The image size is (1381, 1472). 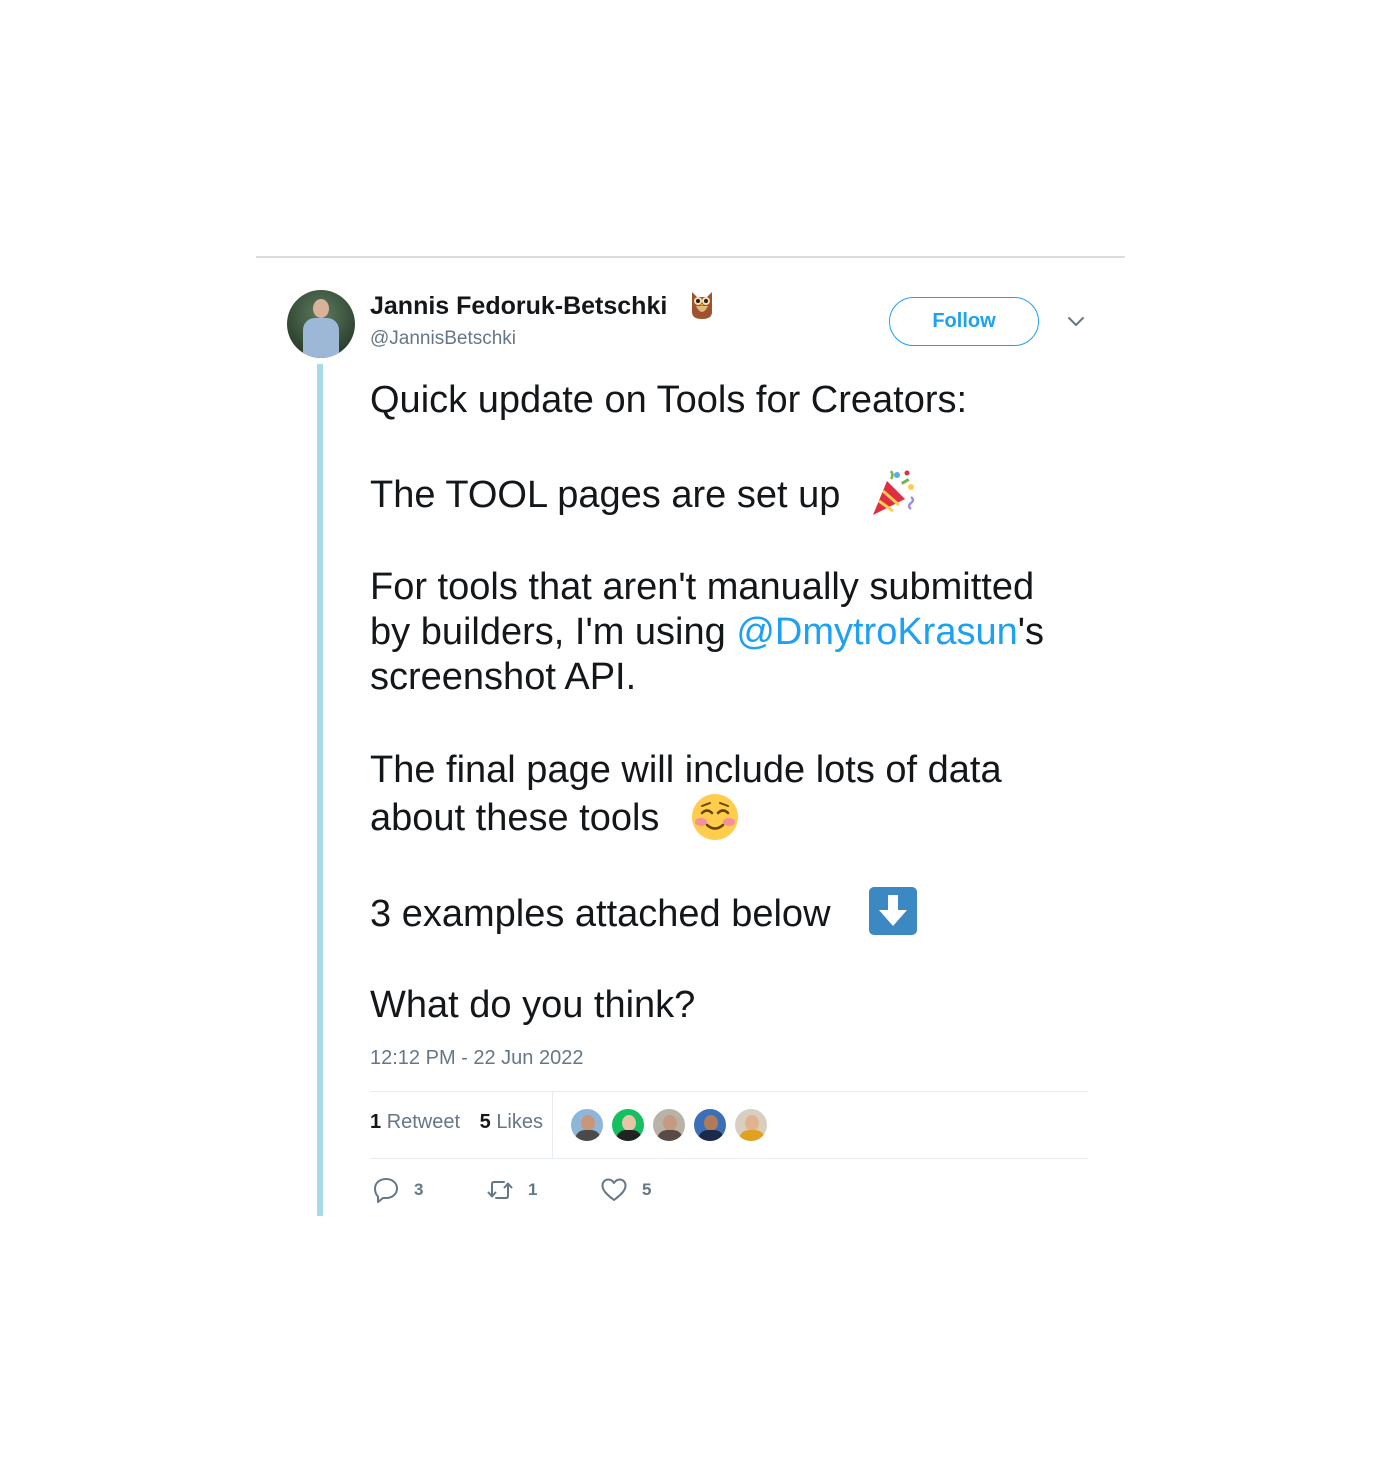 I want to click on tweet-text-line: The final page will include lots of data, so click(x=686, y=770).